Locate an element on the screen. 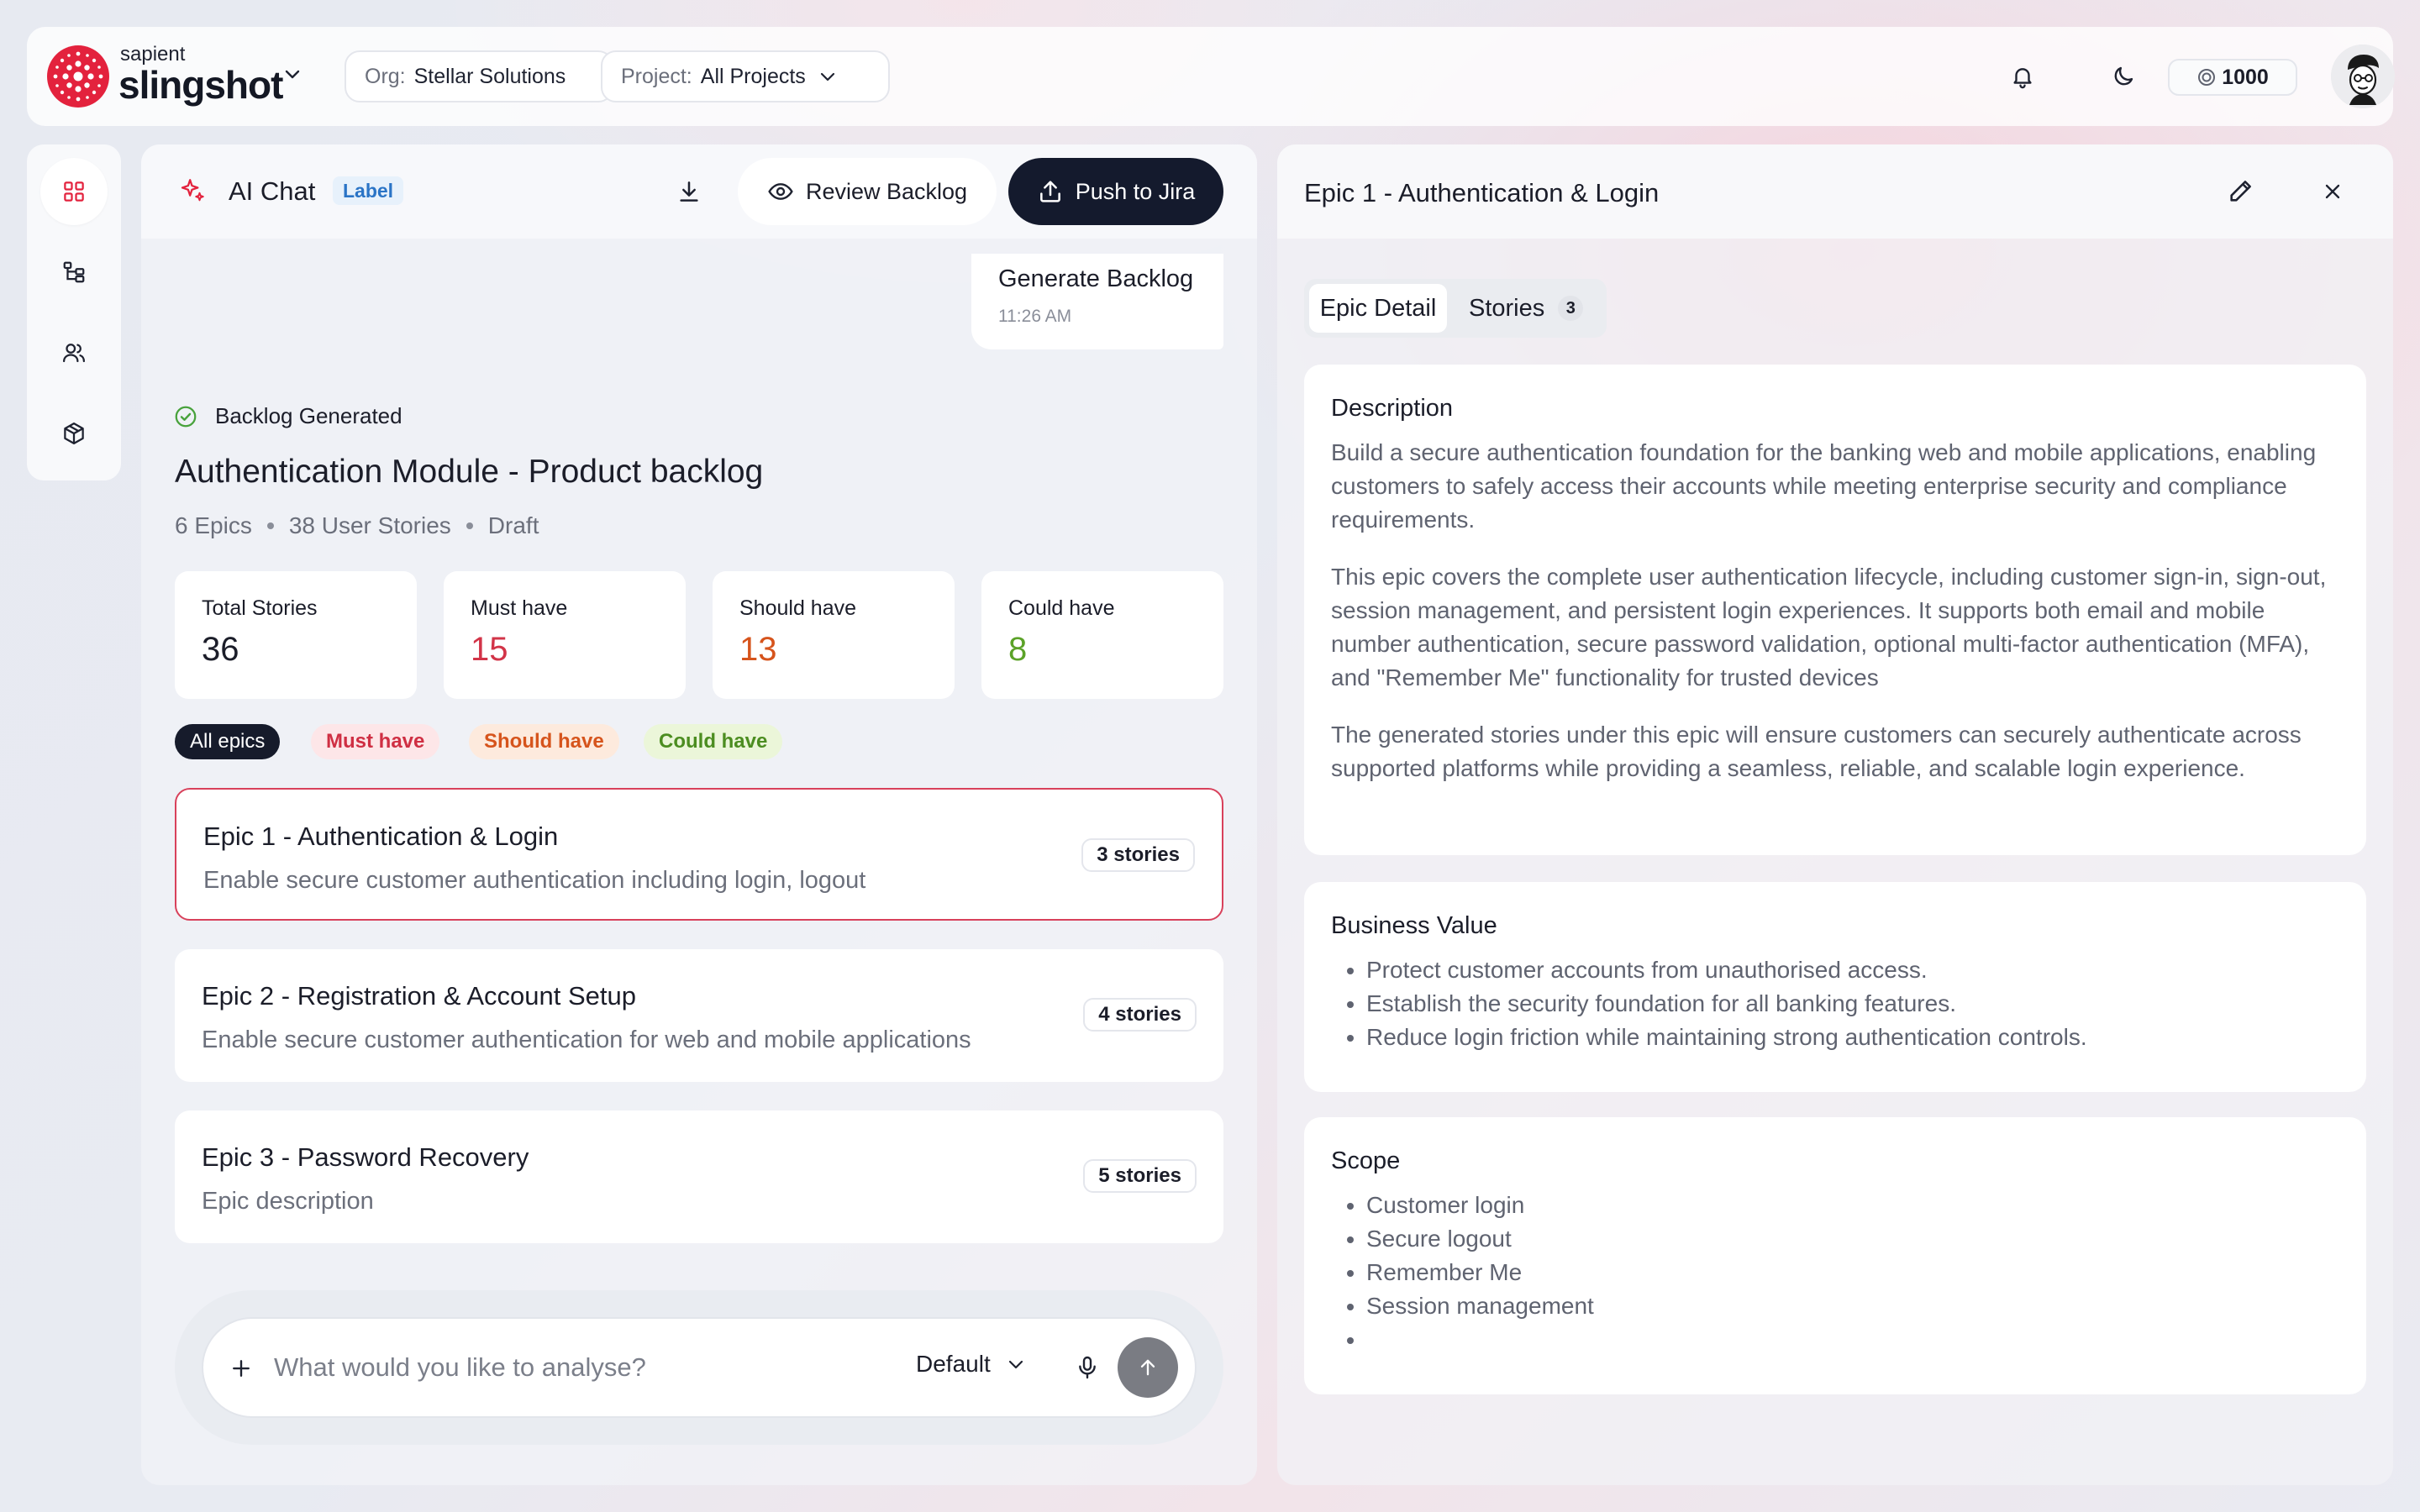 The width and height of the screenshot is (2420, 1512). story-count: 38 User Stories is located at coordinates (369, 525).